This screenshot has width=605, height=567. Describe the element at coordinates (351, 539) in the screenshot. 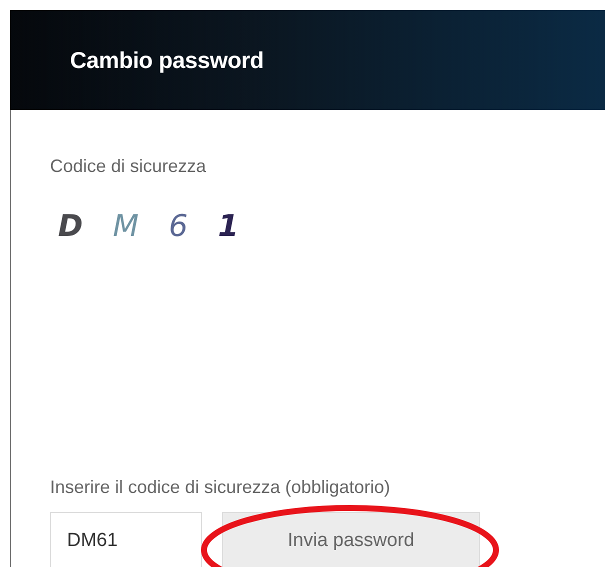

I see `send-password-button: Invia password` at that location.